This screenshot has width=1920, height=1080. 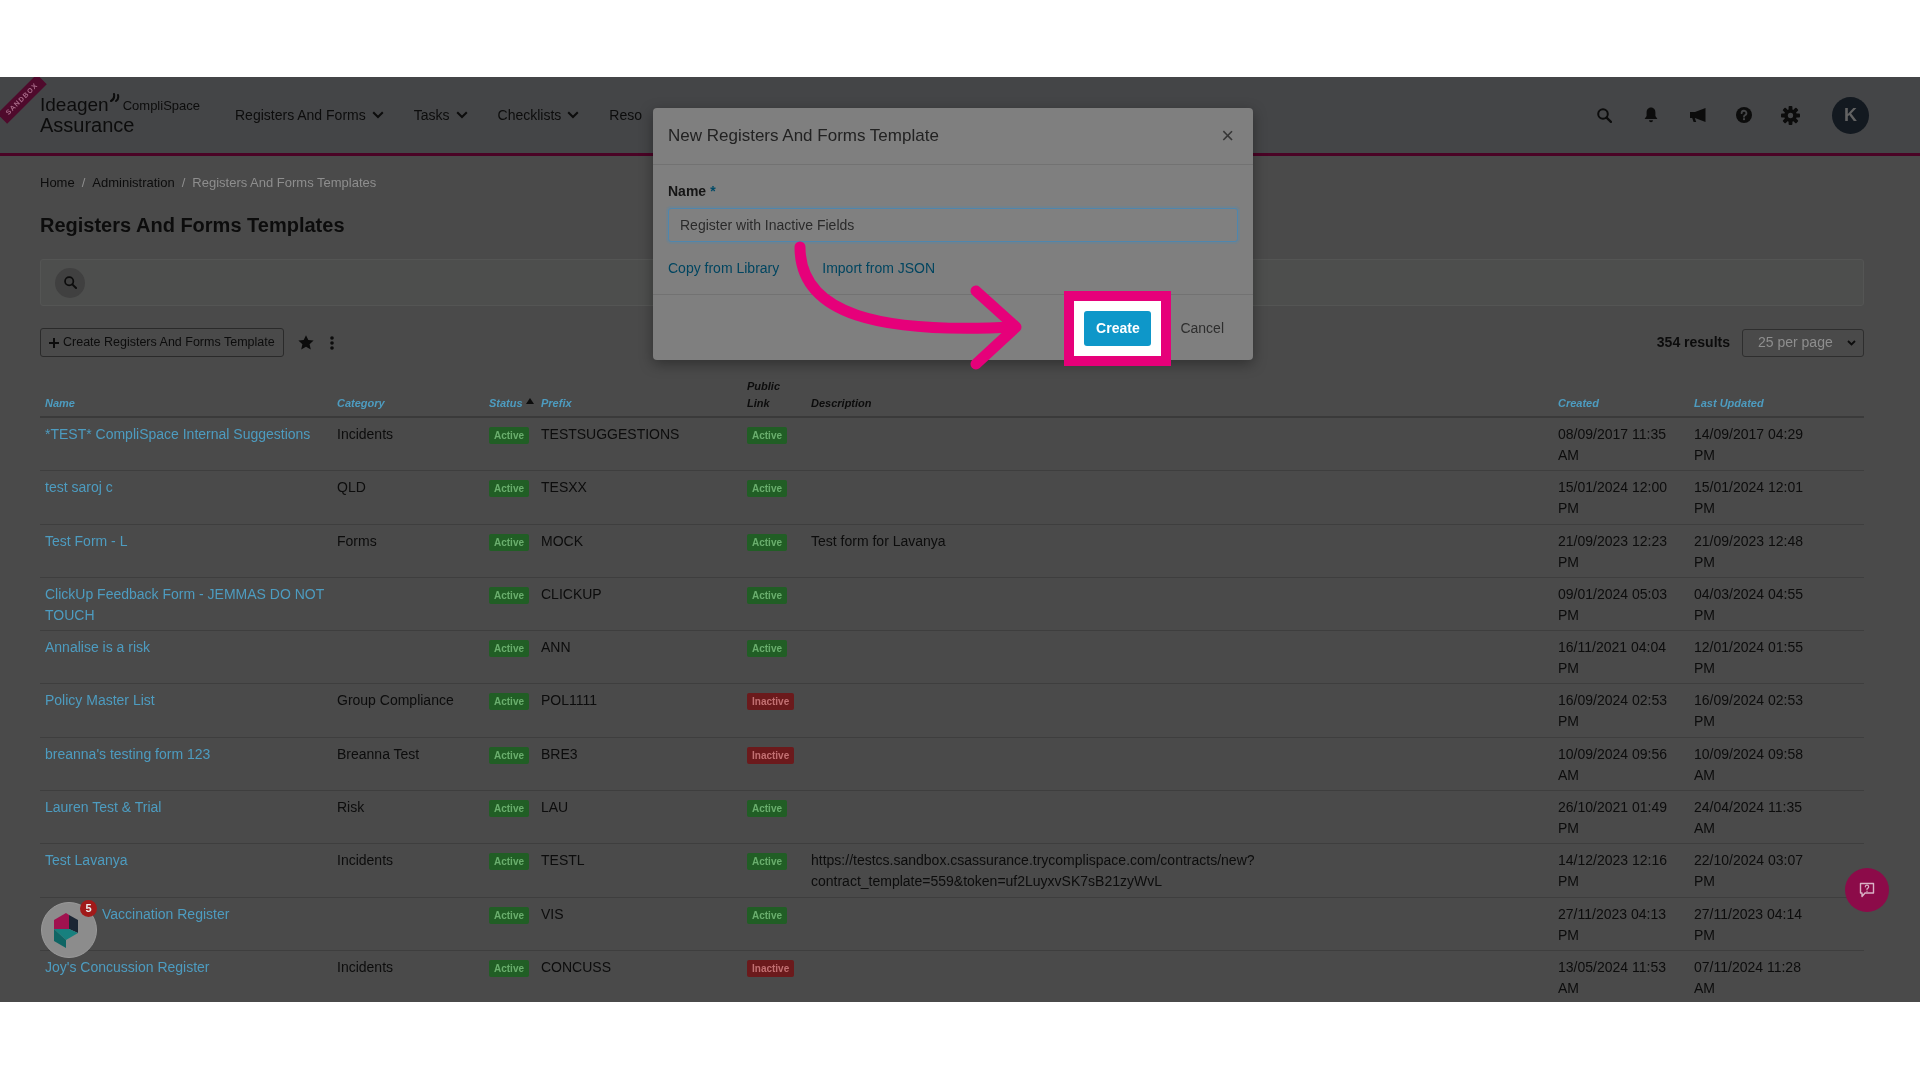 What do you see at coordinates (351, 488) in the screenshot?
I see `category-text: QLD` at bounding box center [351, 488].